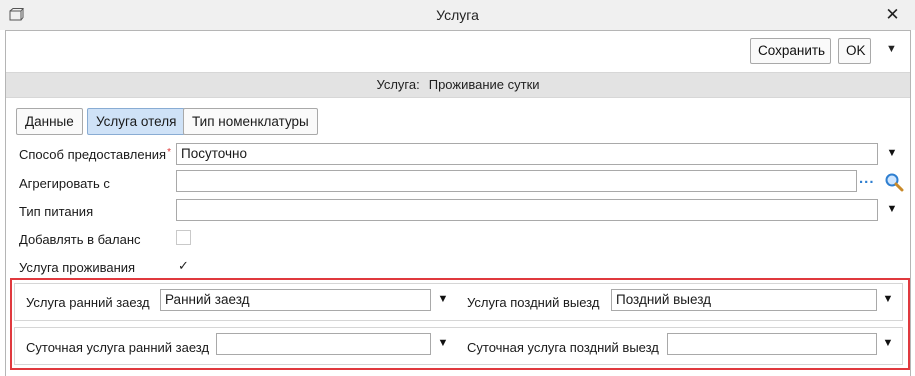 The image size is (915, 376). Describe the element at coordinates (136, 121) in the screenshot. I see `tab-hotel-service: Услуга отеля` at that location.